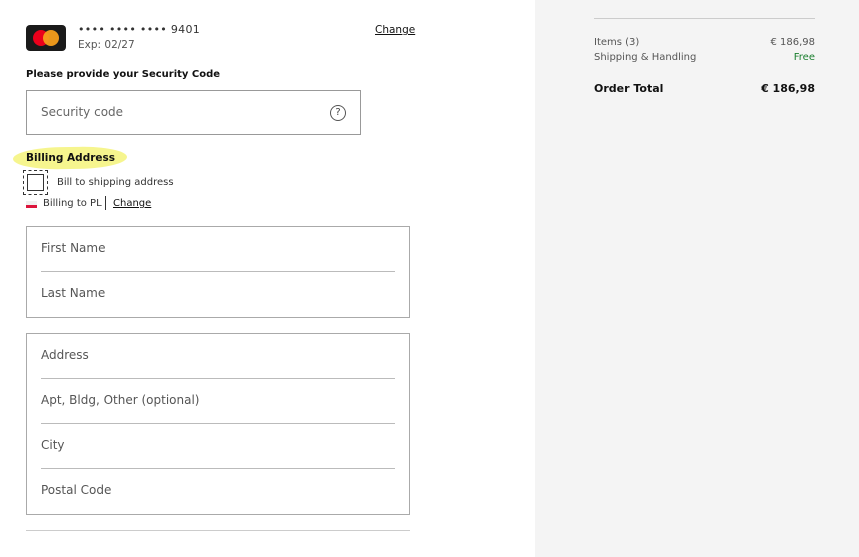 The width and height of the screenshot is (859, 557). Describe the element at coordinates (132, 203) in the screenshot. I see `change-billing-country-link: Change` at that location.